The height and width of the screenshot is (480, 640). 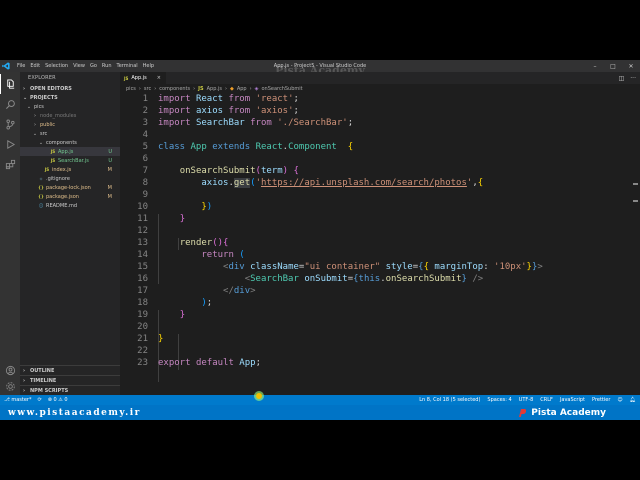 What do you see at coordinates (568, 412) in the screenshot?
I see `brand-name: Pista Academy` at bounding box center [568, 412].